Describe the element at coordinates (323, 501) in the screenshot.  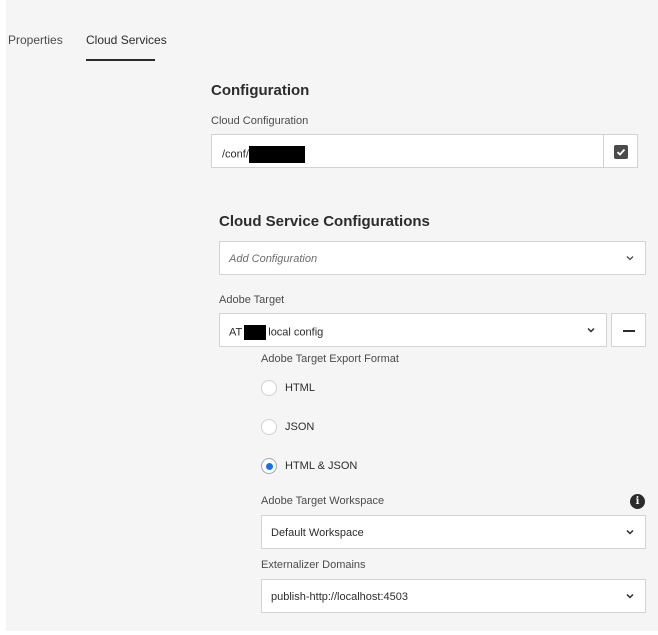
I see `workspace-label: Adobe Target Workspace` at that location.